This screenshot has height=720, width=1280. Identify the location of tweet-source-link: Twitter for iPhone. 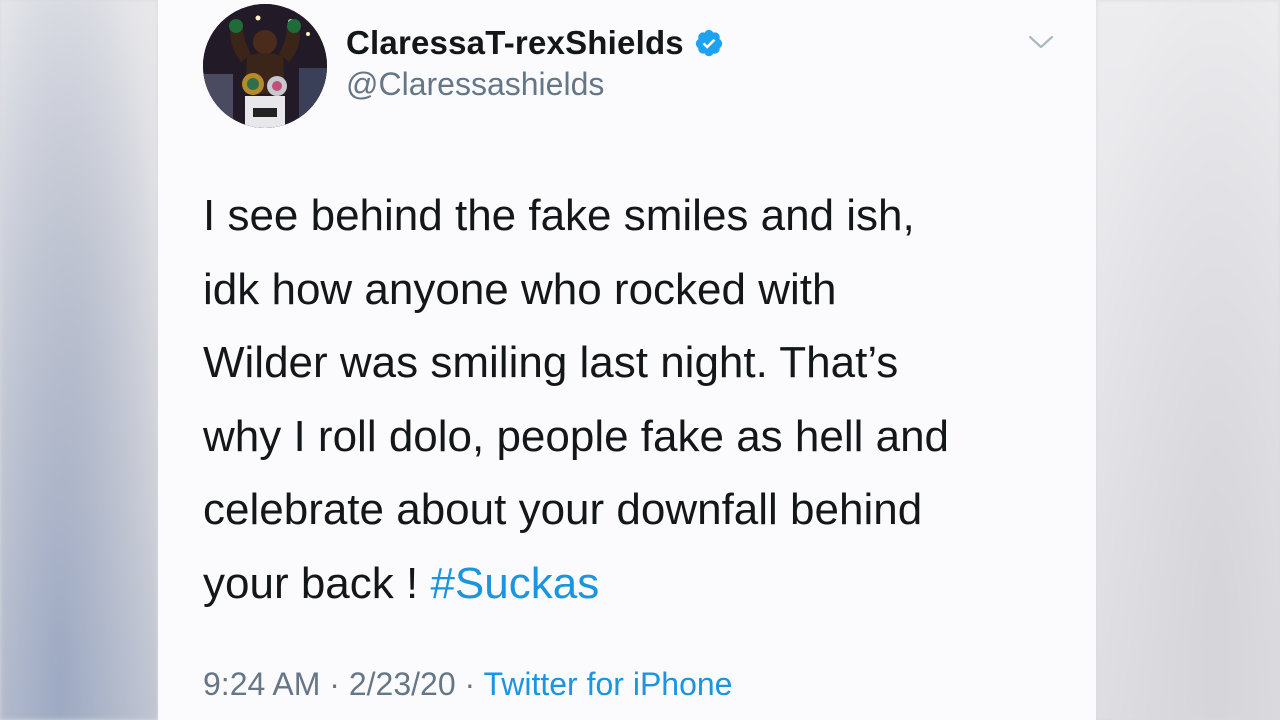
(607, 684).